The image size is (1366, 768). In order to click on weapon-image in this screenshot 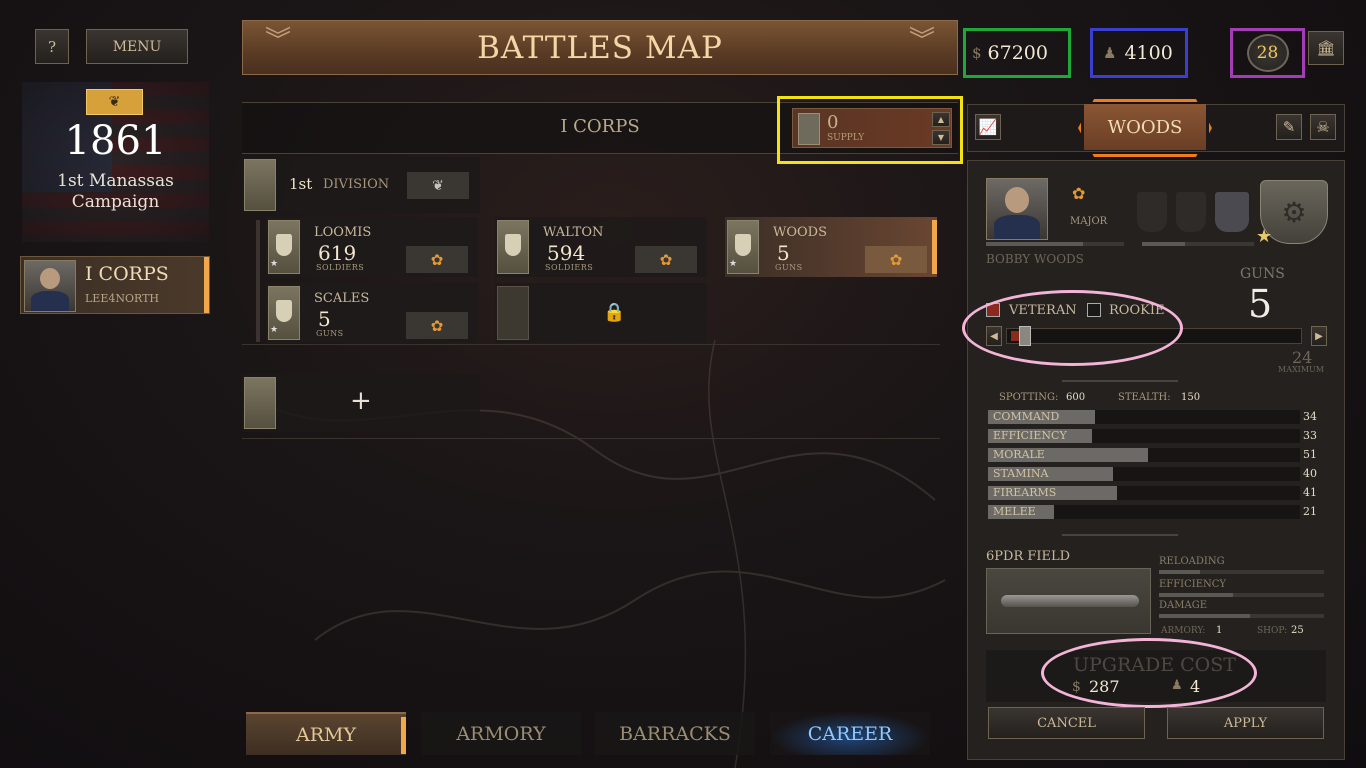, I will do `click(1068, 601)`.